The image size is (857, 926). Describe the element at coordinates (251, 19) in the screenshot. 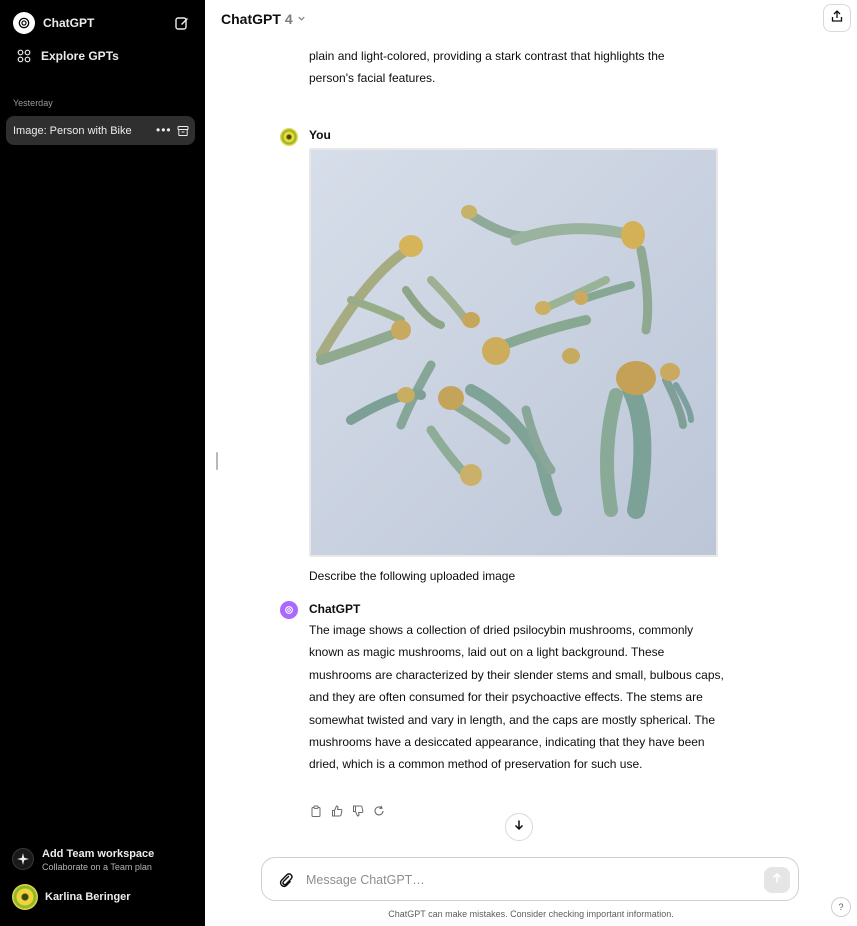

I see `model-name: ChatGPT` at that location.